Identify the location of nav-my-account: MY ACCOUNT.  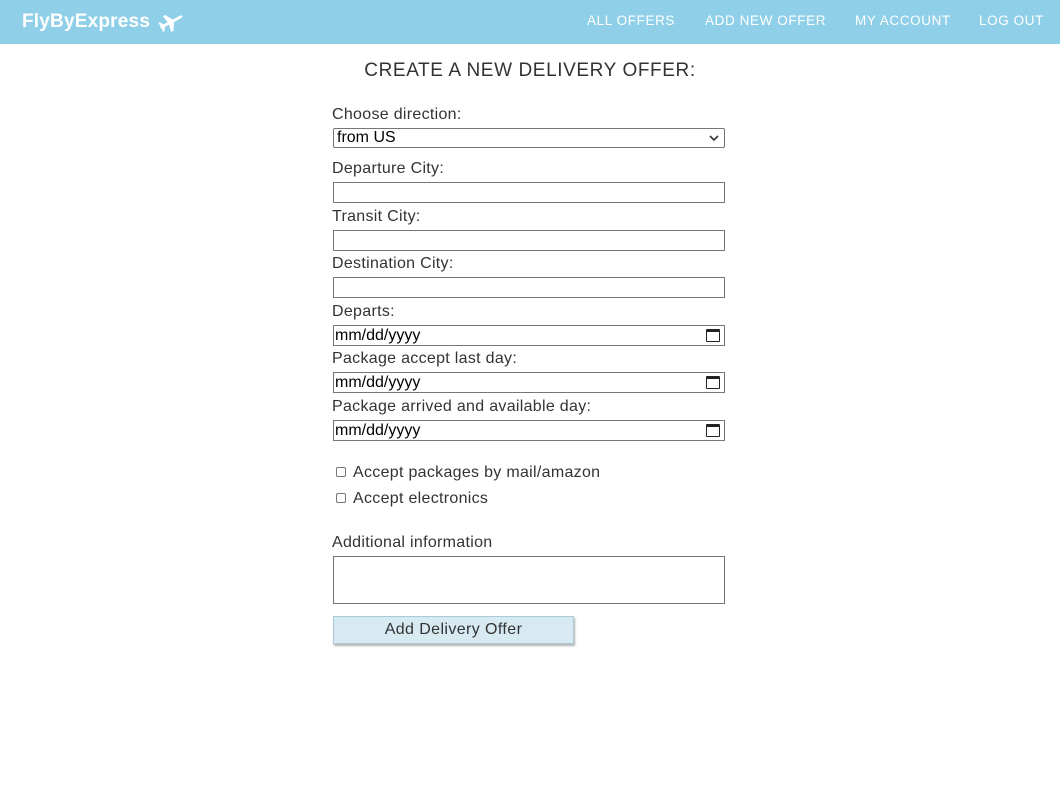
(903, 20).